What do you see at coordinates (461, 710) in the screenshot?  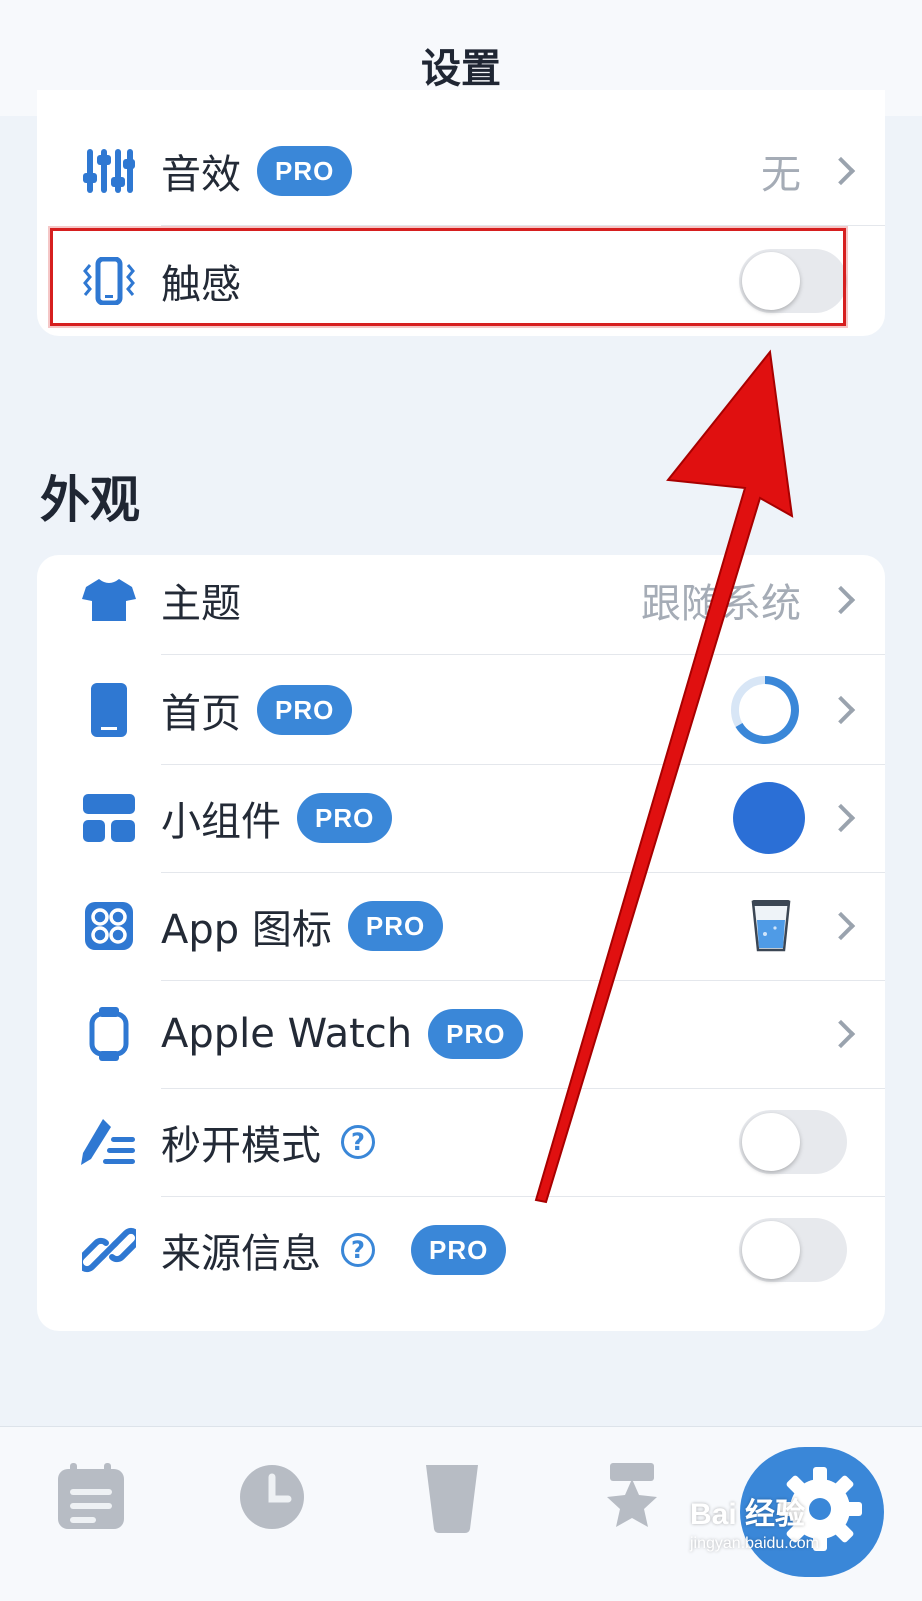 I see `settings-row-home: 首页 PRO` at bounding box center [461, 710].